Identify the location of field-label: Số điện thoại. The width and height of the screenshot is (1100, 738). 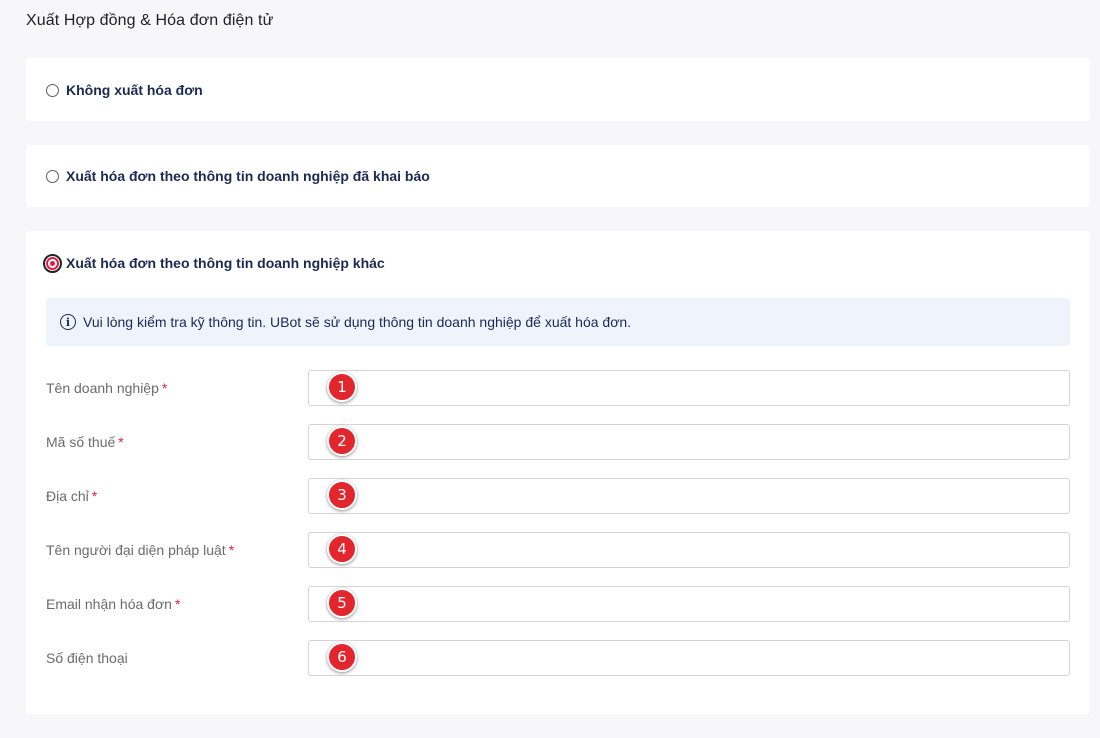
(87, 658).